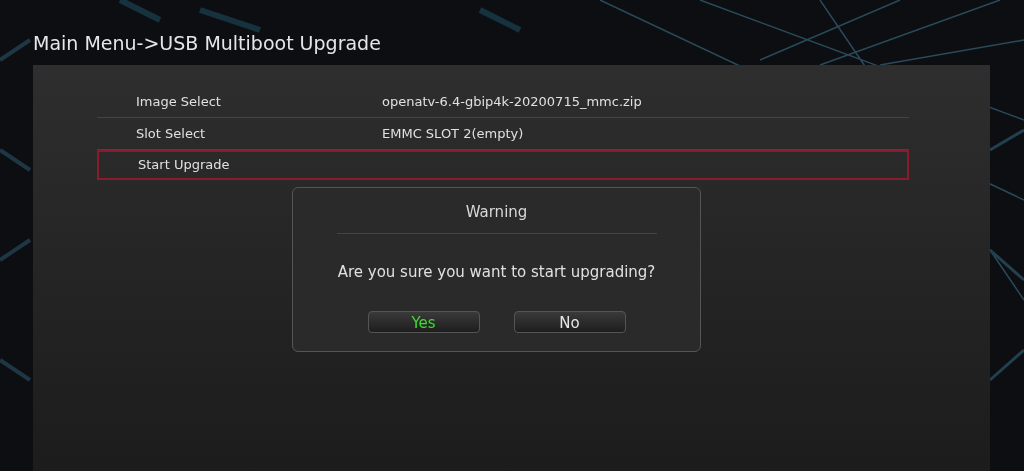  What do you see at coordinates (569, 322) in the screenshot?
I see `dialog-button: No` at bounding box center [569, 322].